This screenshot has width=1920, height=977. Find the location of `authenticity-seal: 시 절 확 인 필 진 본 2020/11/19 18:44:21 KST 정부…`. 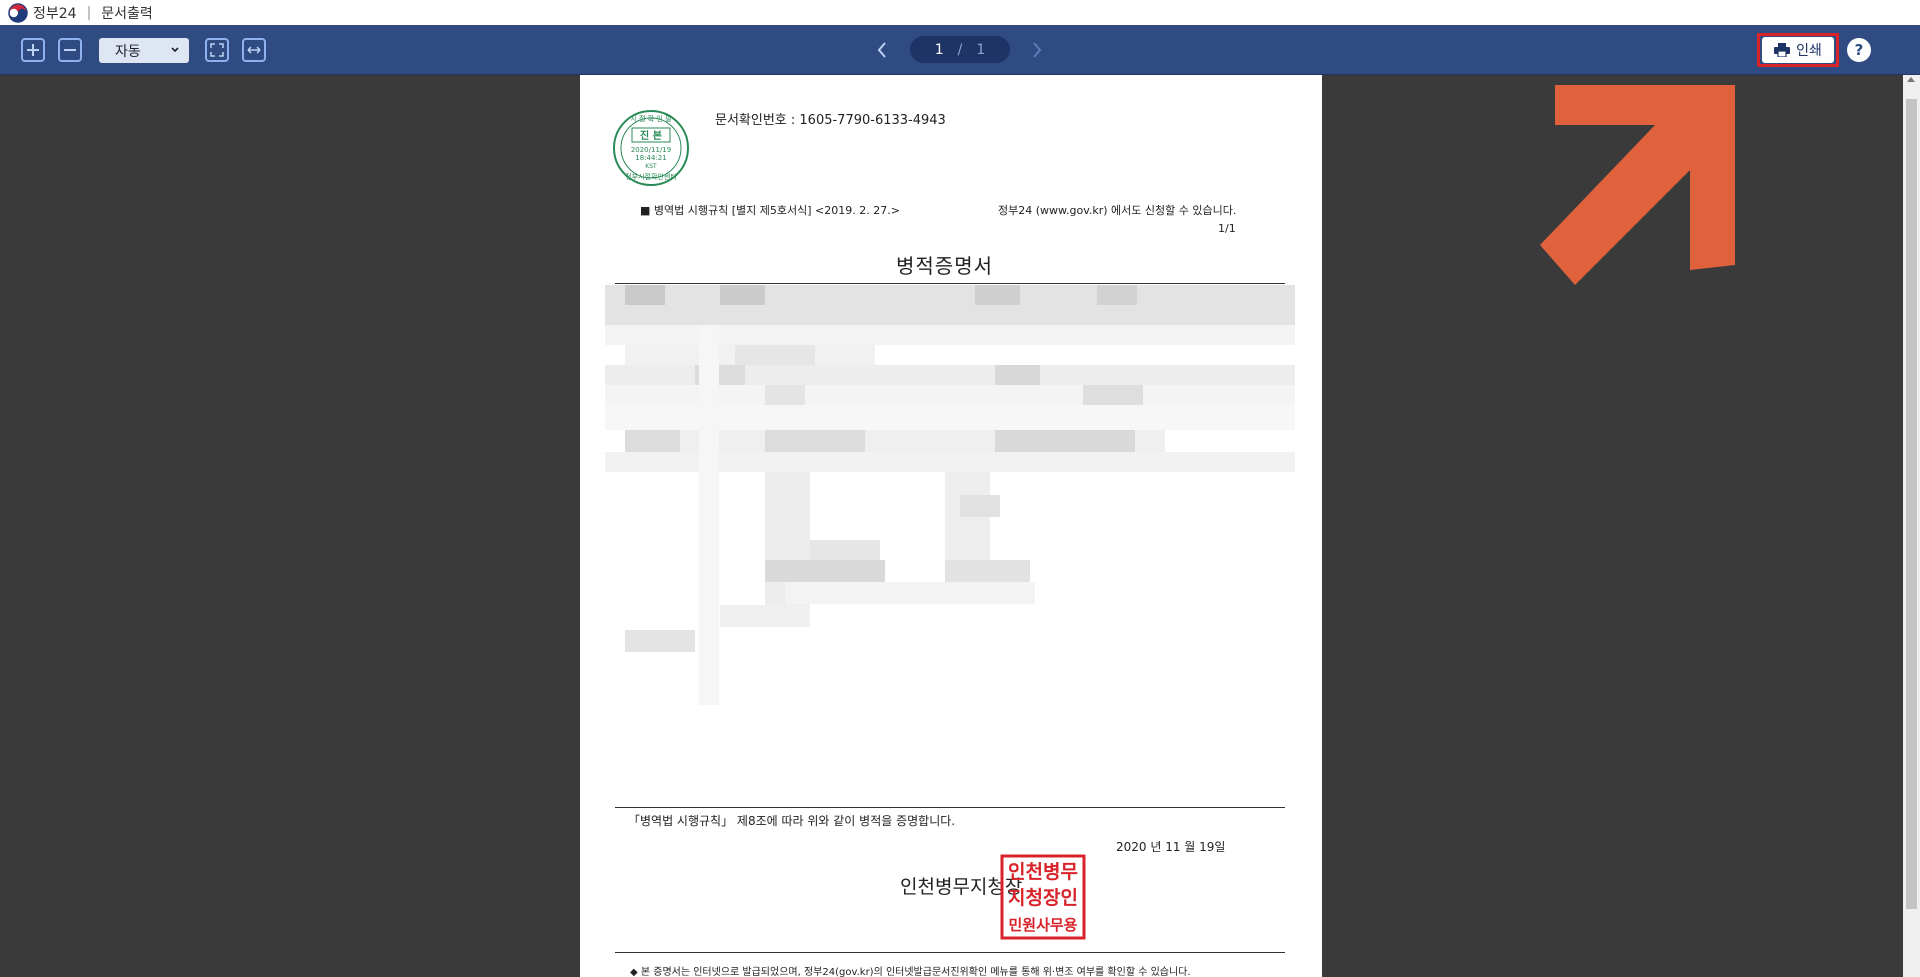

authenticity-seal: 시 절 확 인 필 진 본 2020/11/19 18:44:21 KST 정부… is located at coordinates (651, 148).